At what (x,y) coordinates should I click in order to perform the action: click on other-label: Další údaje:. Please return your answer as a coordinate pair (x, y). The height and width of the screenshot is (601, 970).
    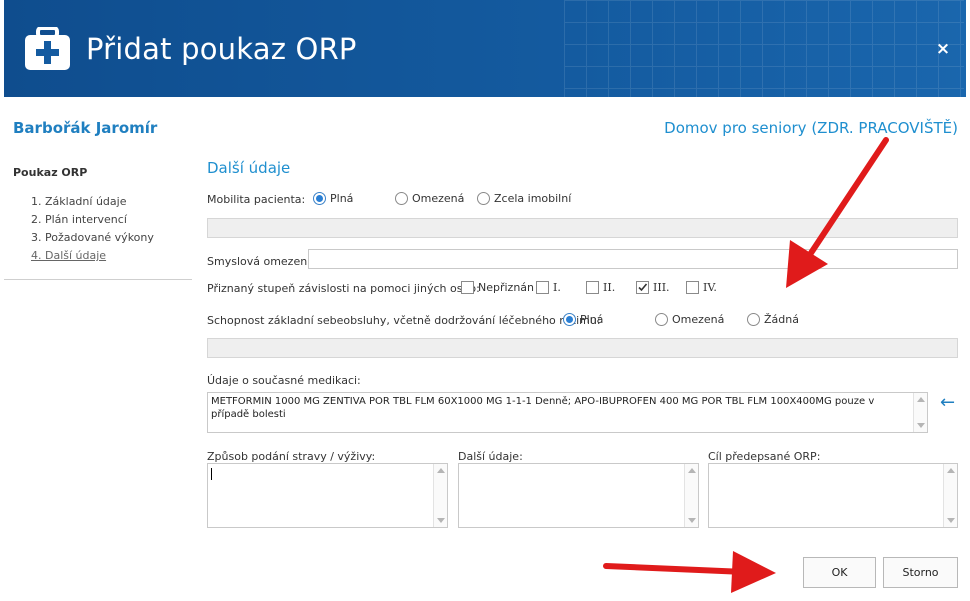
    Looking at the image, I should click on (490, 456).